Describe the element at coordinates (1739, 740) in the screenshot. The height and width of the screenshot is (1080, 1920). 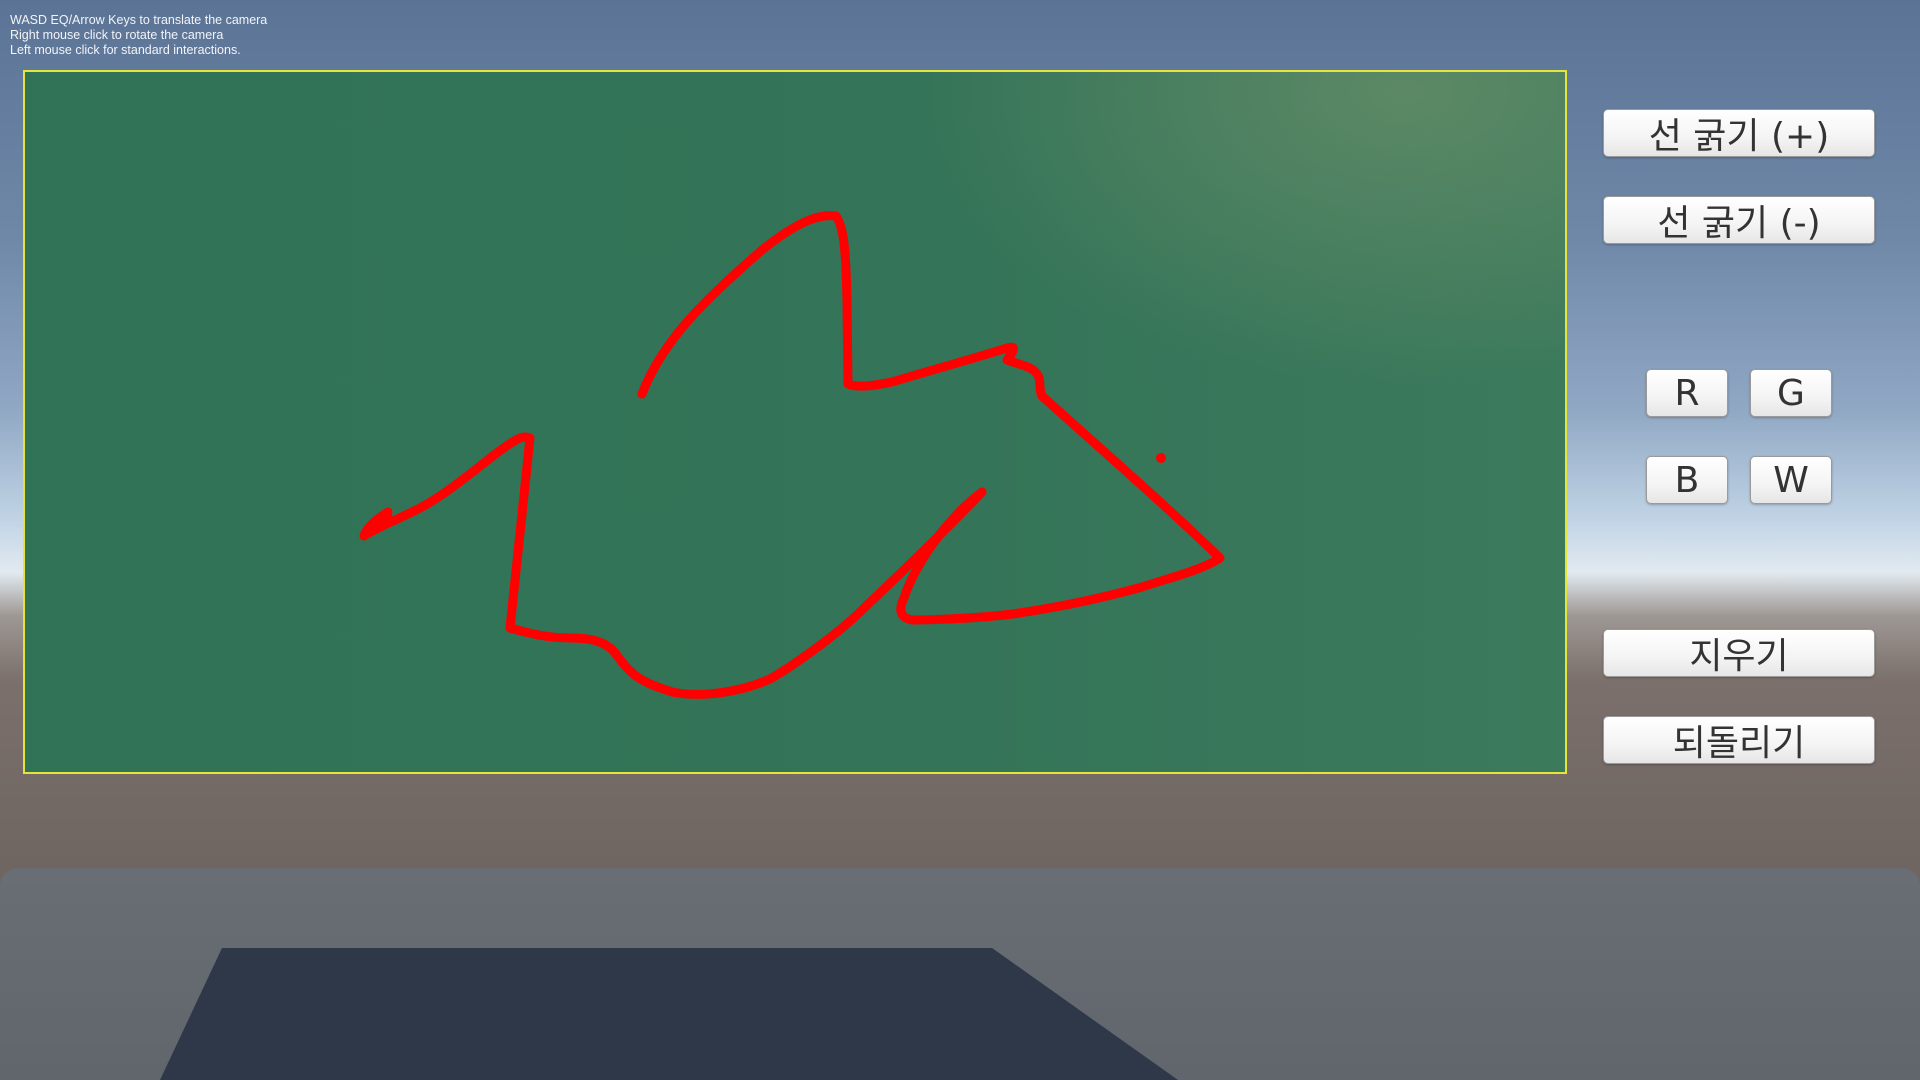
I see `undo-button: 되돌리기` at that location.